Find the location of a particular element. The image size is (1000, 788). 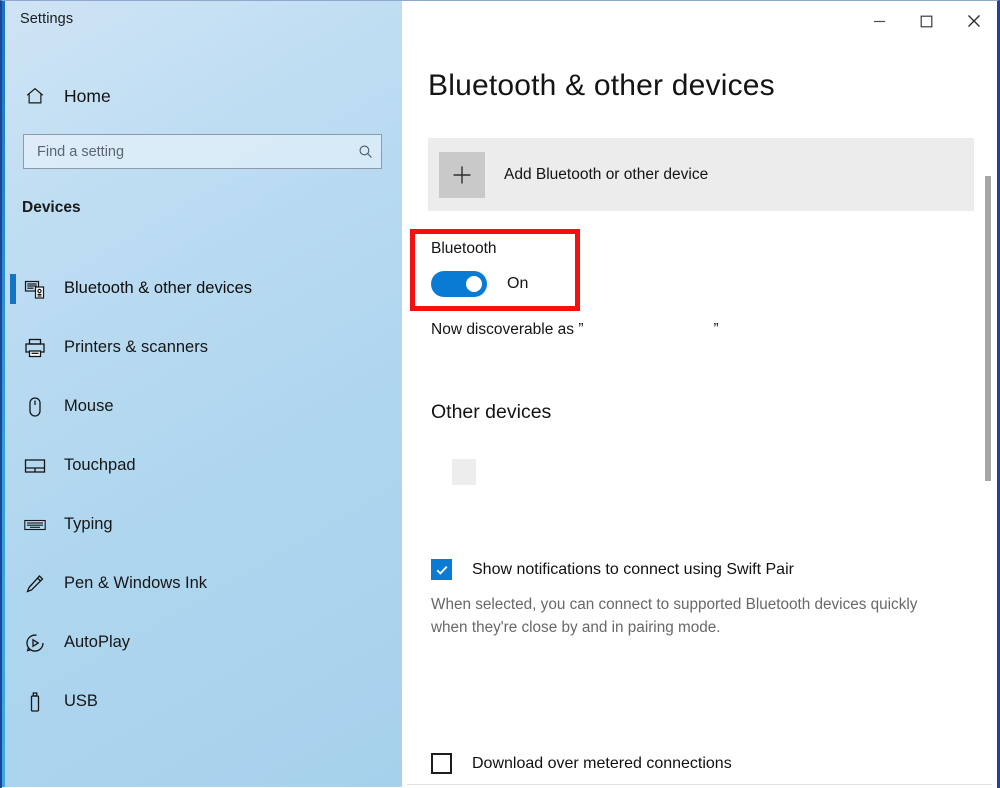

sidebar-item-printers-scanners: Printers & scanners is located at coordinates (202, 347).